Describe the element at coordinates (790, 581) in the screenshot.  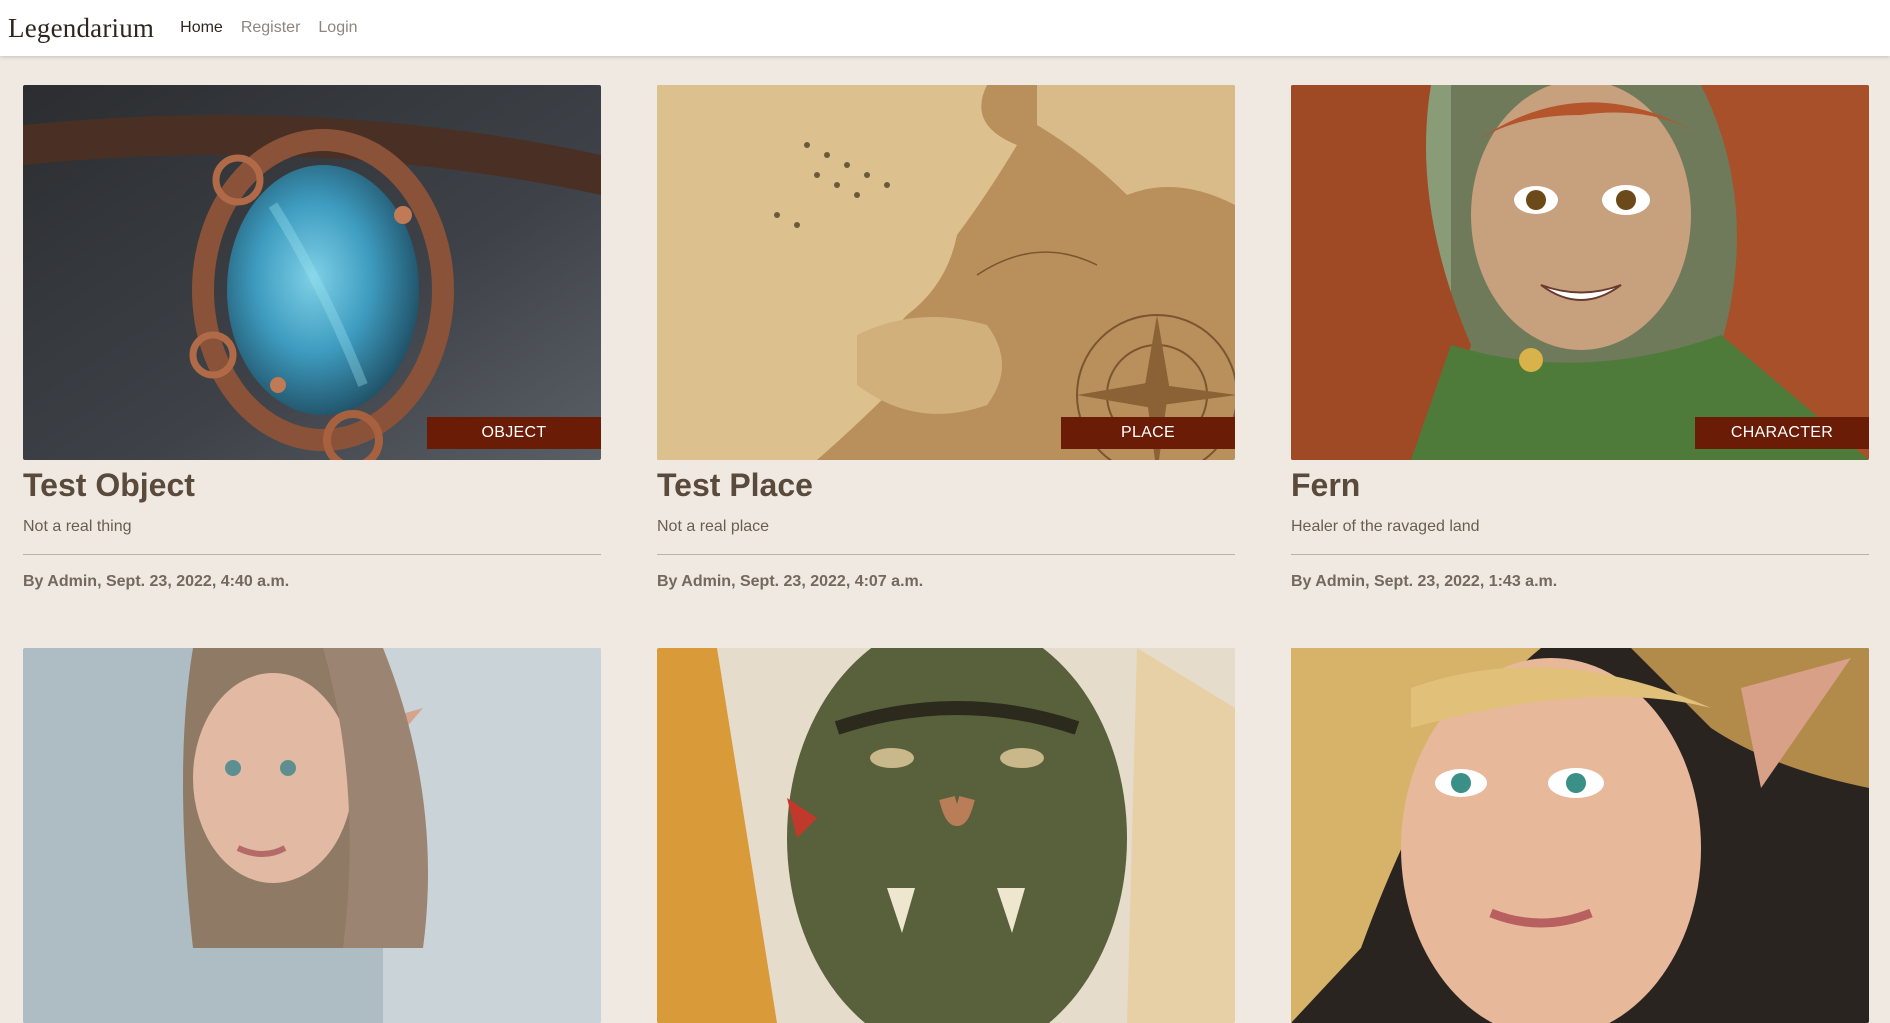
I see `card-meta: By Admin, Sept. 23, 2022, 4:07 a.m.` at that location.